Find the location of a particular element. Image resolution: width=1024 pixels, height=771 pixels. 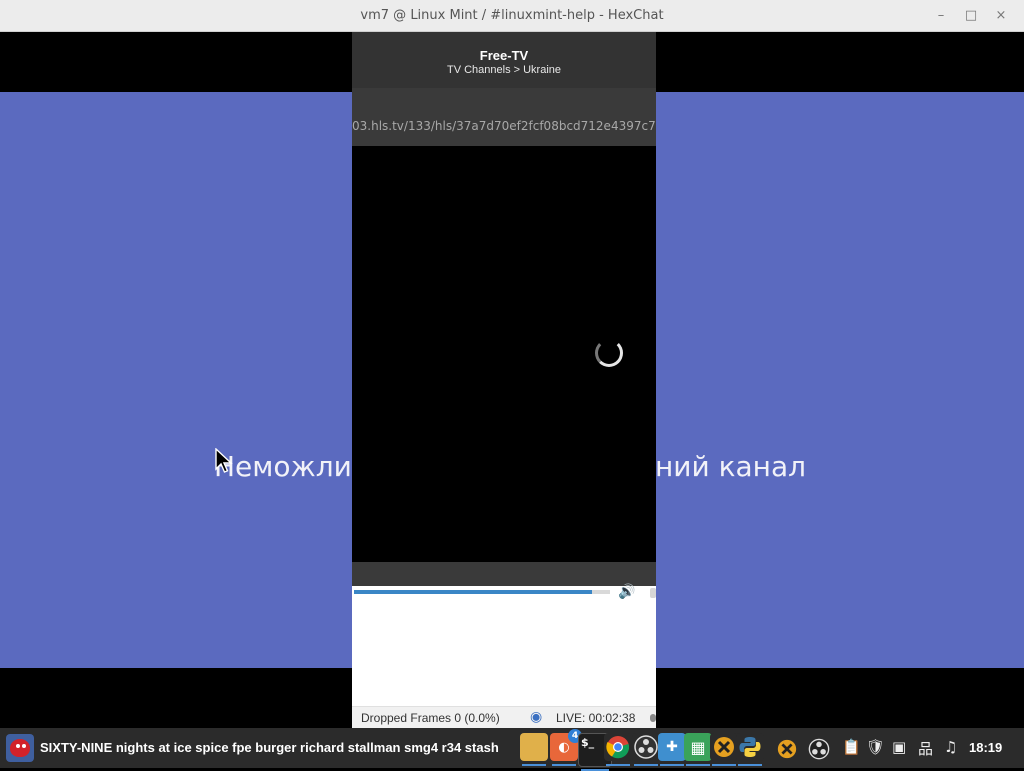

shield-icon: 🛡 is located at coordinates (875, 747).